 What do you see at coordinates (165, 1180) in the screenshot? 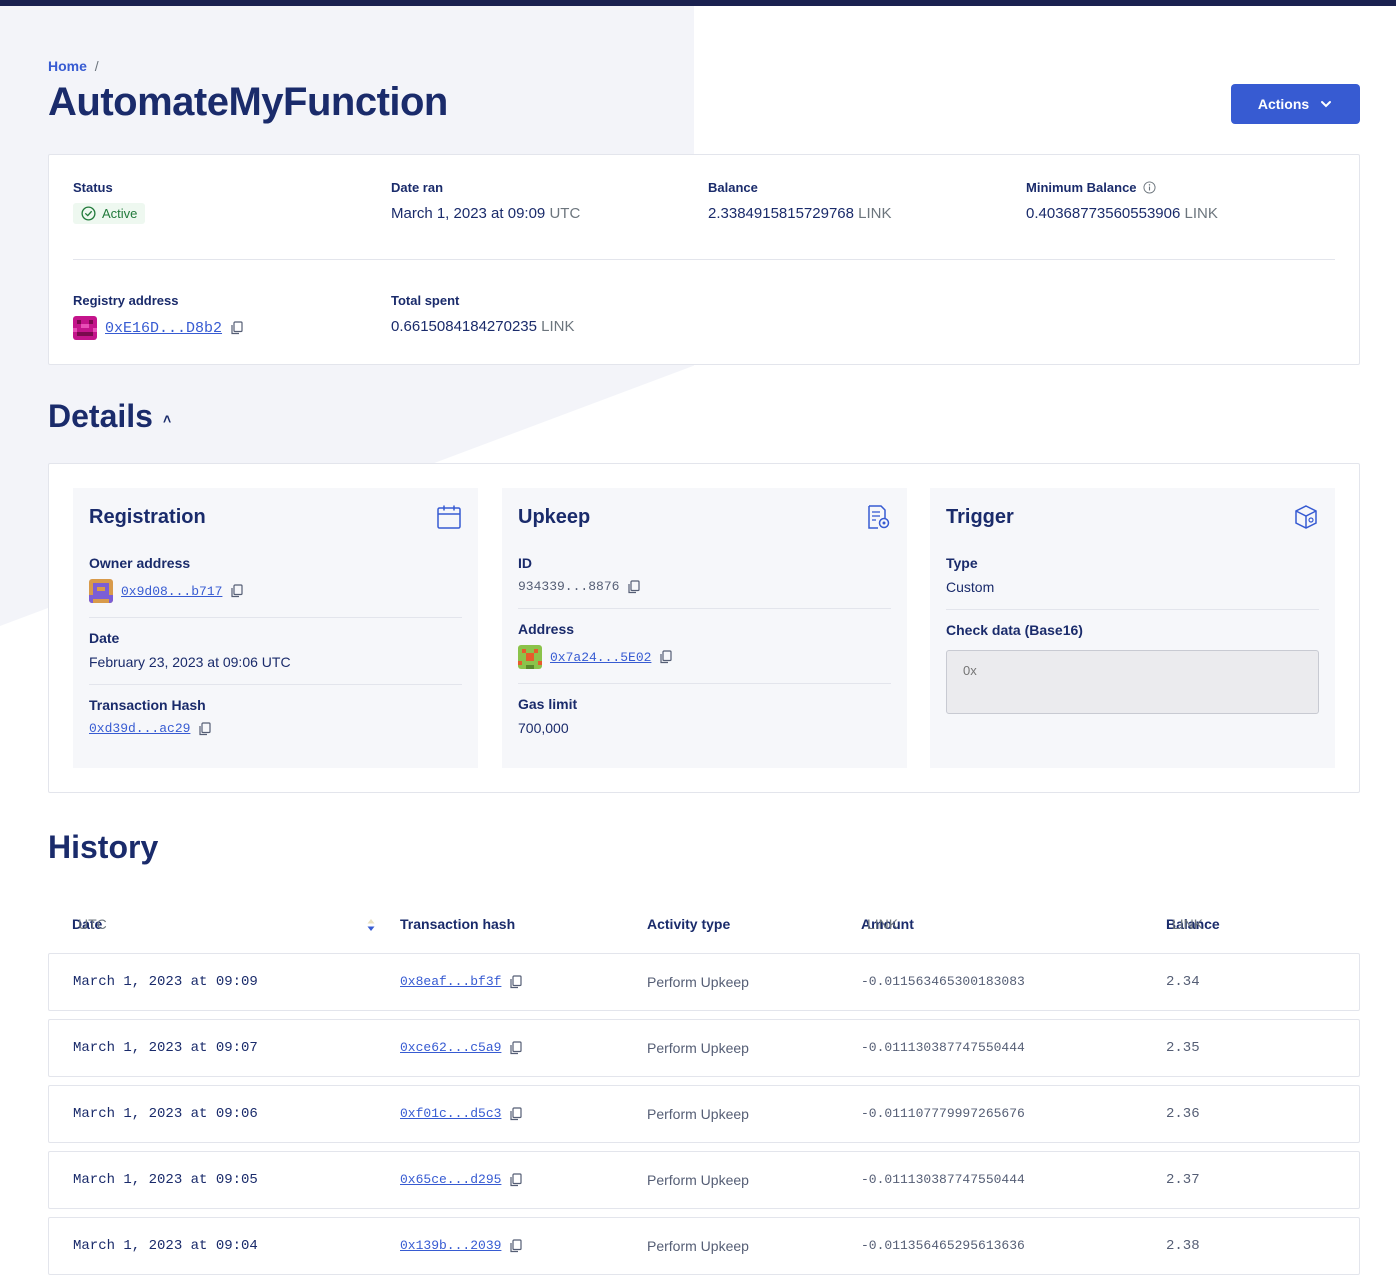
I see `row-date: March 1, 2023 at 09:05` at bounding box center [165, 1180].